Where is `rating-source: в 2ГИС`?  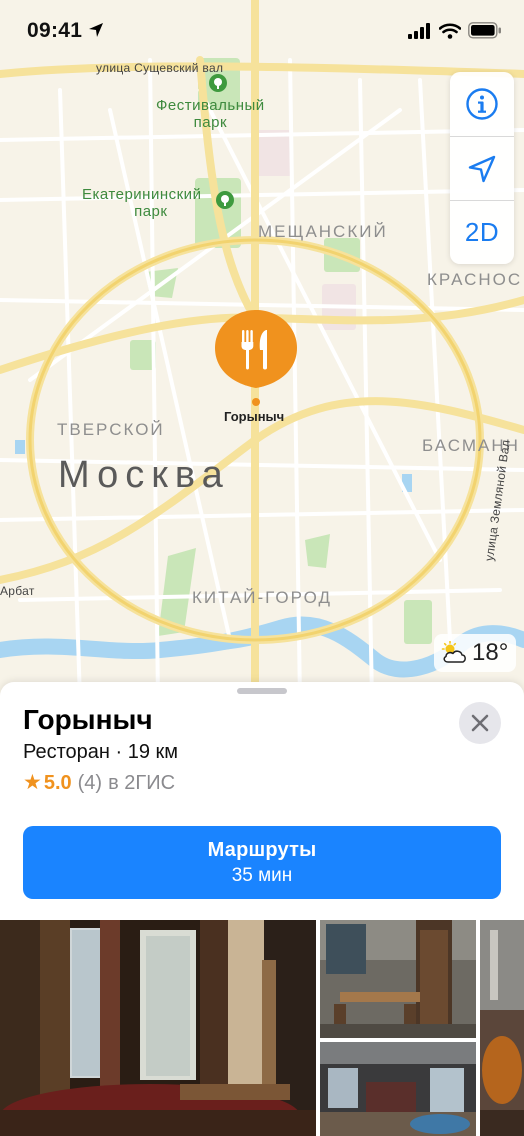
rating-source: в 2ГИС is located at coordinates (141, 783).